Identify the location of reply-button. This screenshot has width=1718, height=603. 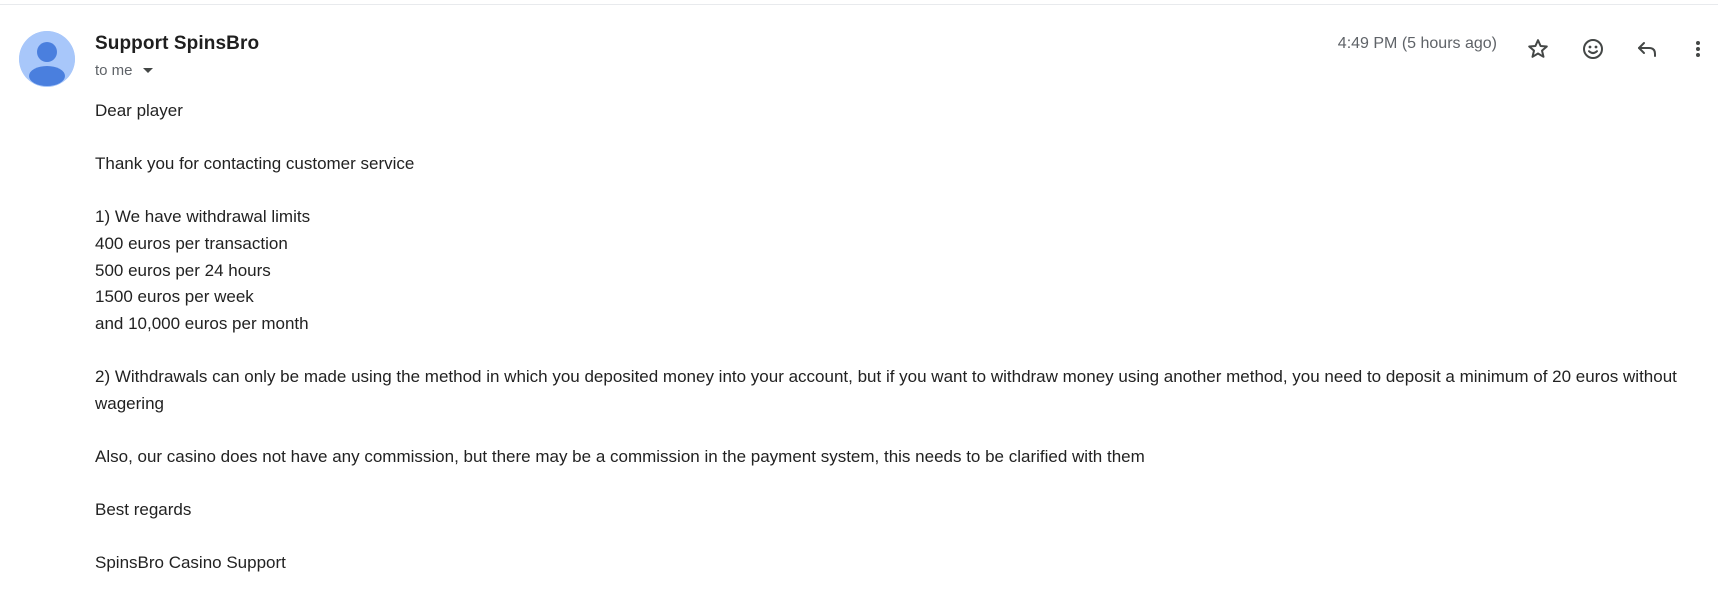
(1647, 49).